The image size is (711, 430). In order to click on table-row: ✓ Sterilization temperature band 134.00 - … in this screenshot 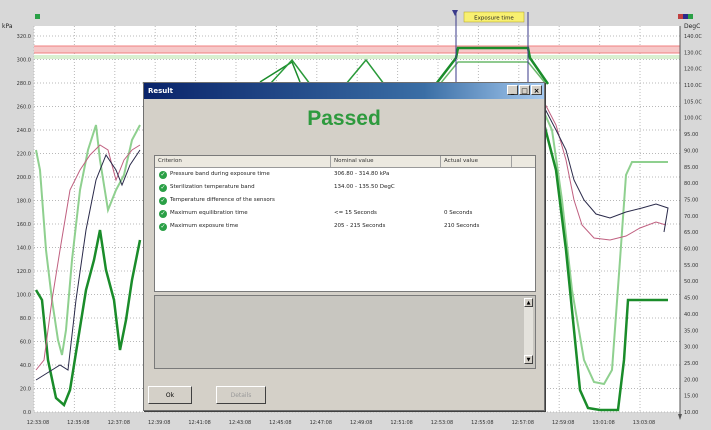, I will do `click(345, 187)`.